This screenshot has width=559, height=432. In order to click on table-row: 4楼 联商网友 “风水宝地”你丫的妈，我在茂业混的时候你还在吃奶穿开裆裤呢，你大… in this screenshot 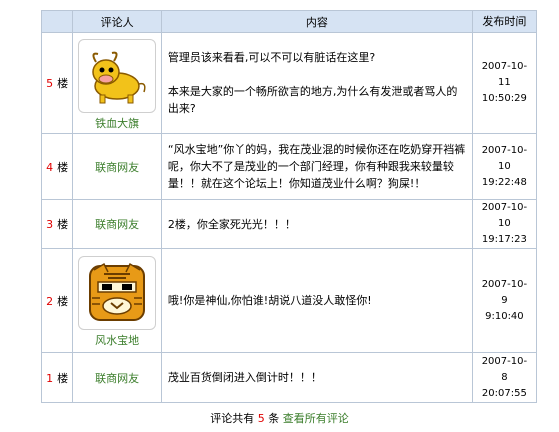, I will do `click(289, 166)`.